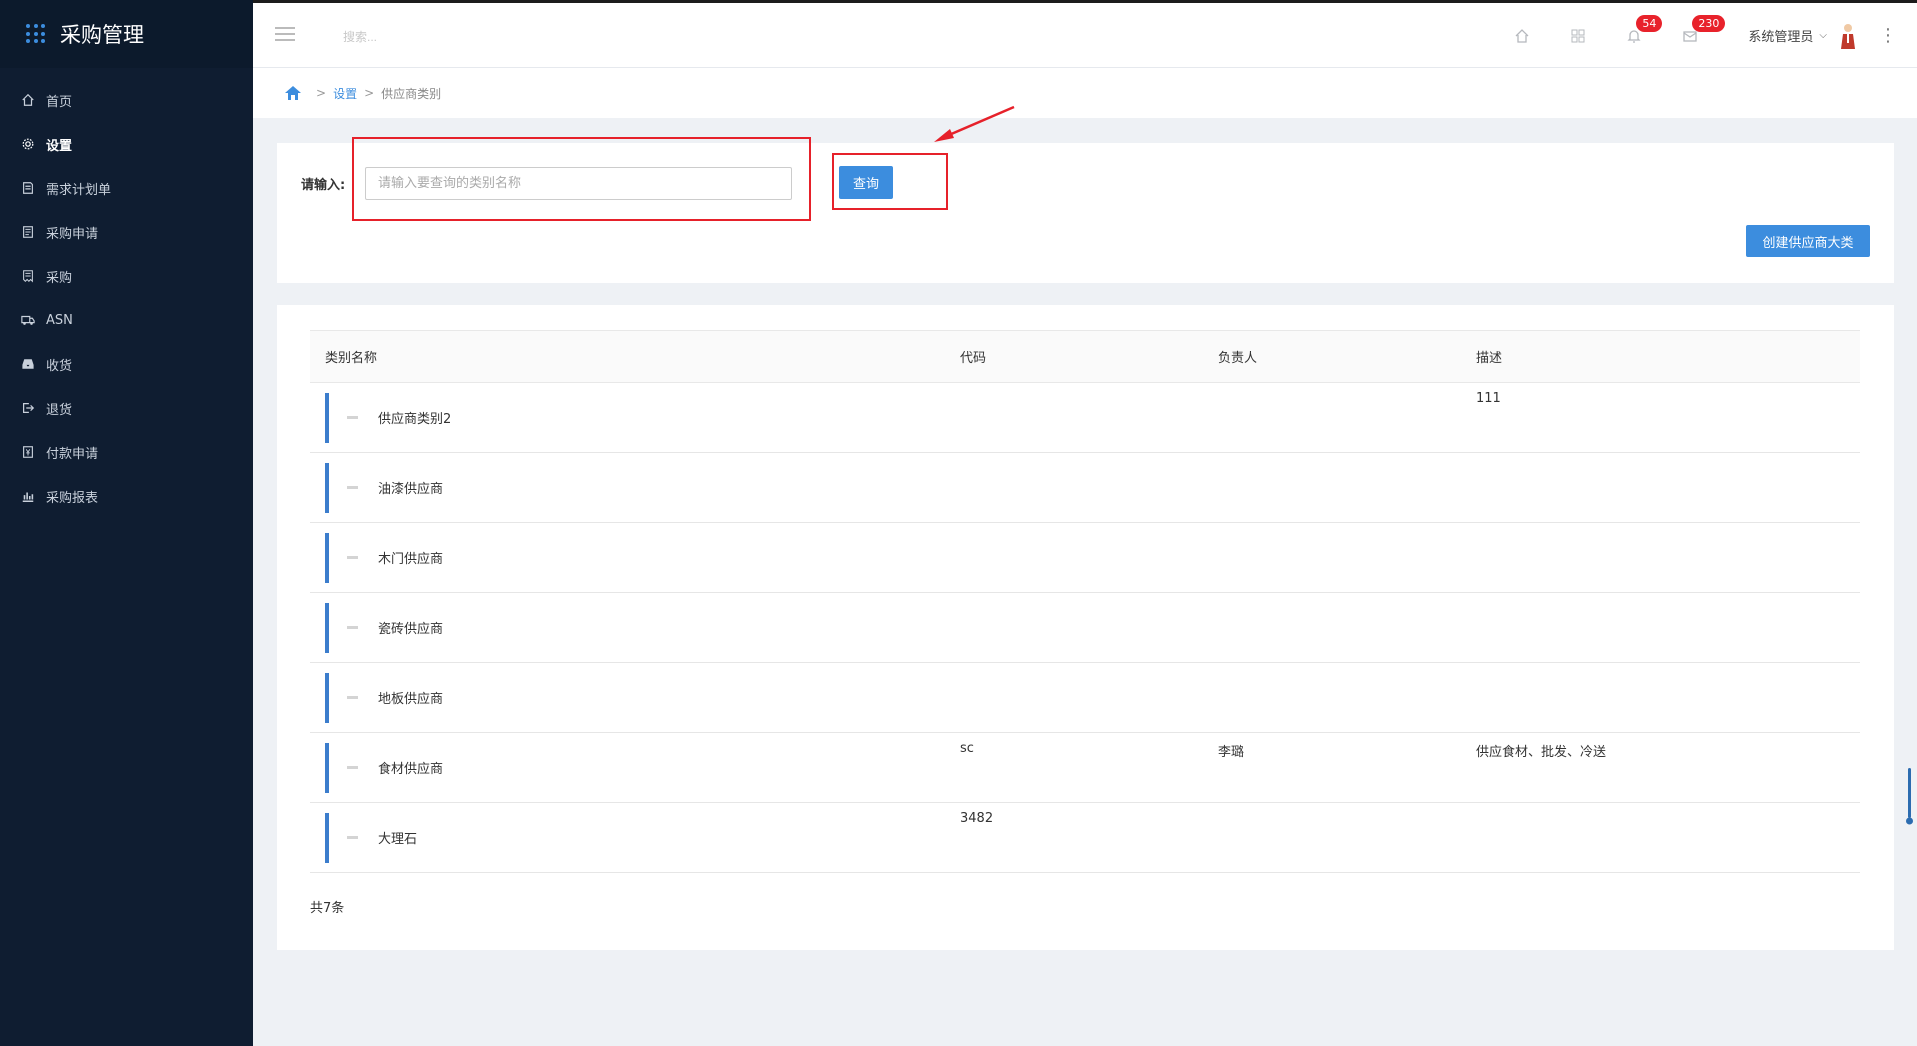  I want to click on breadcrumb: > 设置 > 供应商类别, so click(1085, 93).